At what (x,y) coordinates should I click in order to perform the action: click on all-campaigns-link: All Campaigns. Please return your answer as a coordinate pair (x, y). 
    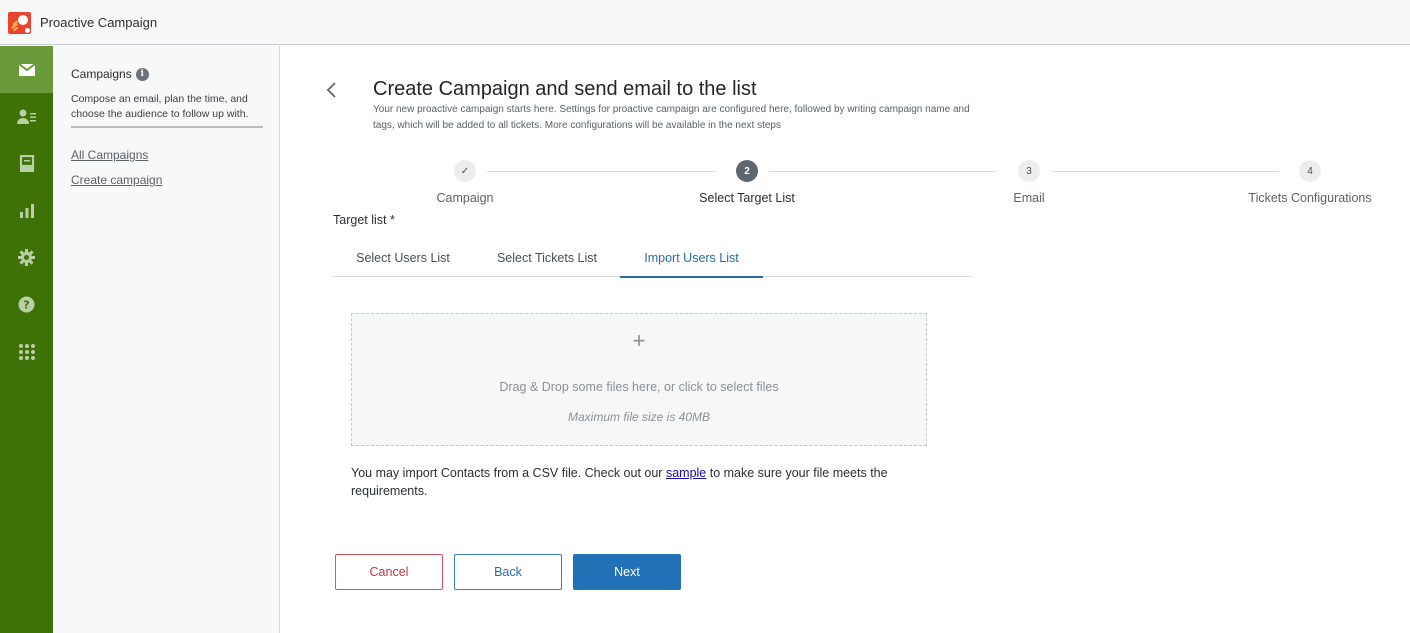
    Looking at the image, I should click on (109, 155).